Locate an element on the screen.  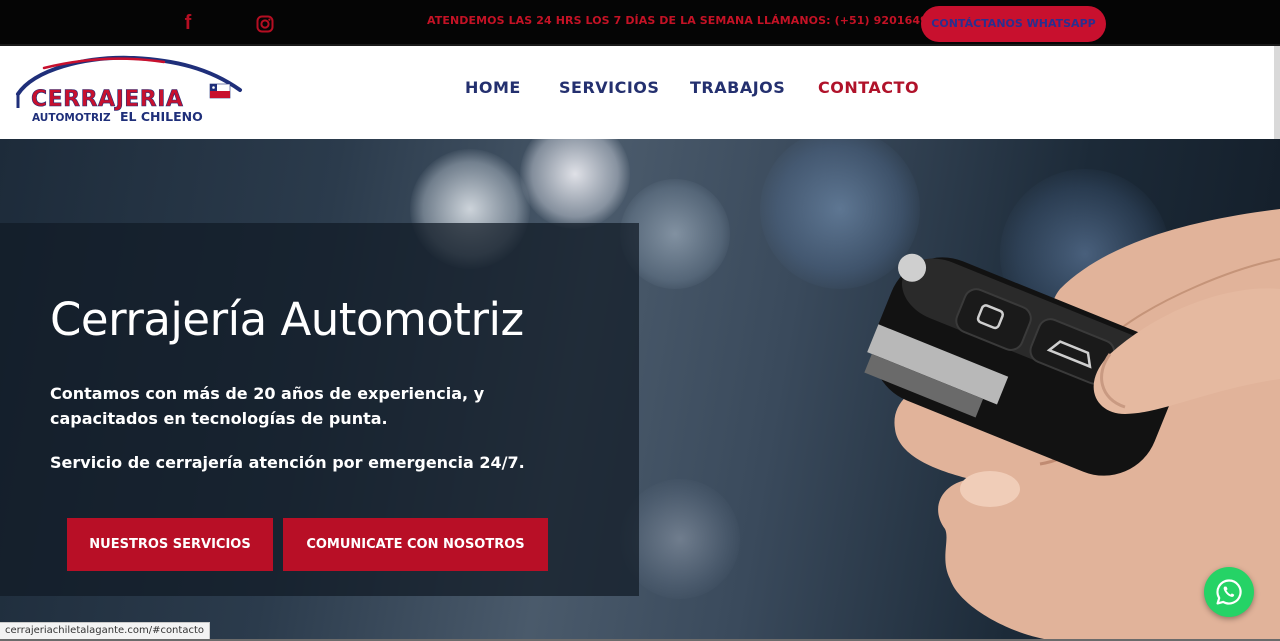
hero-title: Cerrajería Automotriz is located at coordinates (287, 319).